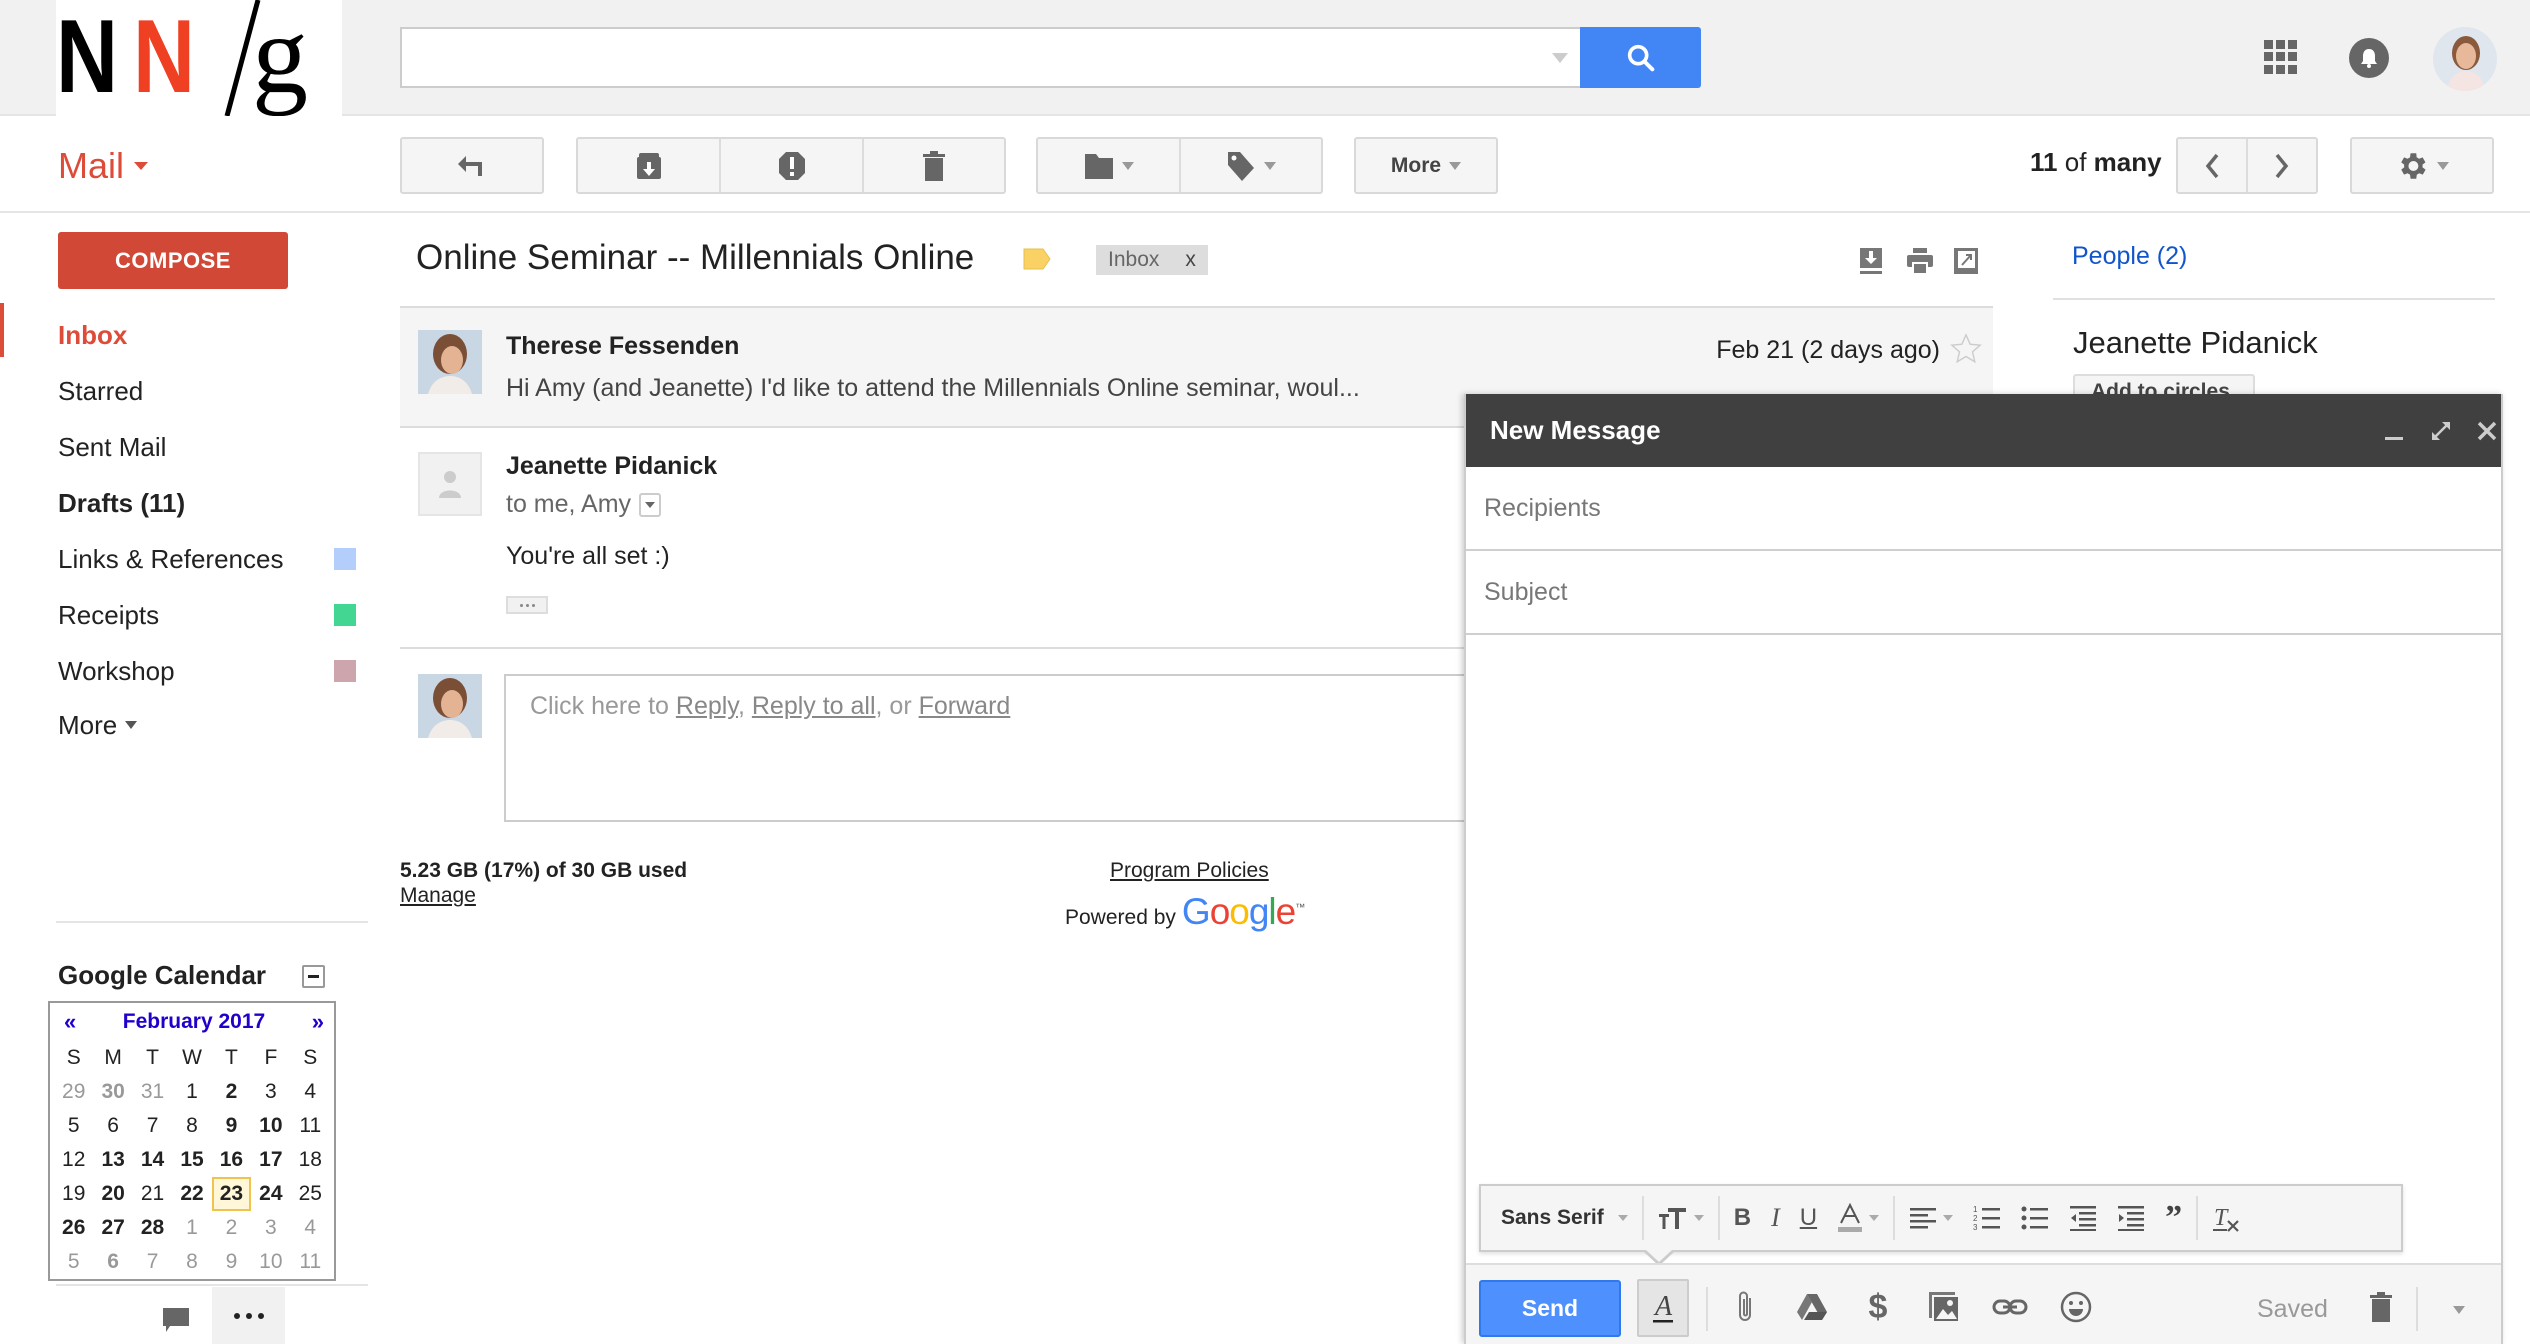  I want to click on calendar-day: 21, so click(152, 1194).